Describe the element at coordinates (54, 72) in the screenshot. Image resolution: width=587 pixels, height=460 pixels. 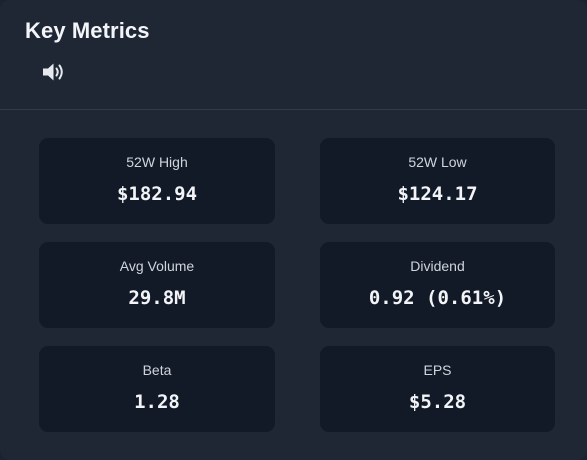
I see `speaker-volume-icon` at that location.